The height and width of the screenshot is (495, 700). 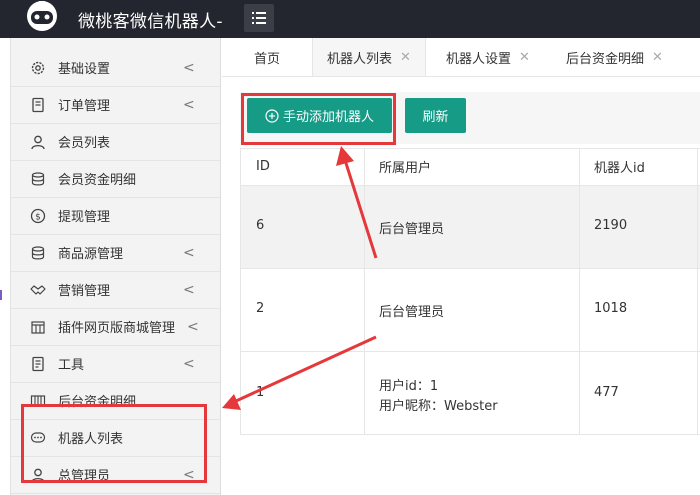 What do you see at coordinates (259, 18) in the screenshot?
I see `hamburger-menu-icon` at bounding box center [259, 18].